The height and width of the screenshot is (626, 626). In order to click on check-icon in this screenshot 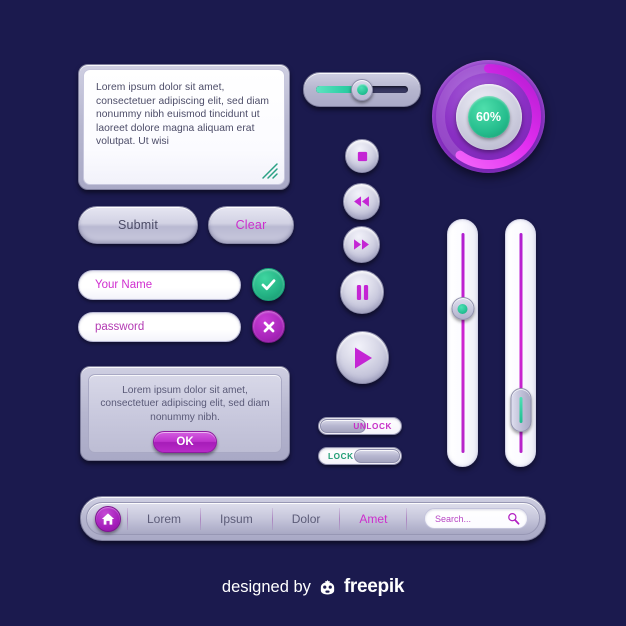, I will do `click(268, 285)`.